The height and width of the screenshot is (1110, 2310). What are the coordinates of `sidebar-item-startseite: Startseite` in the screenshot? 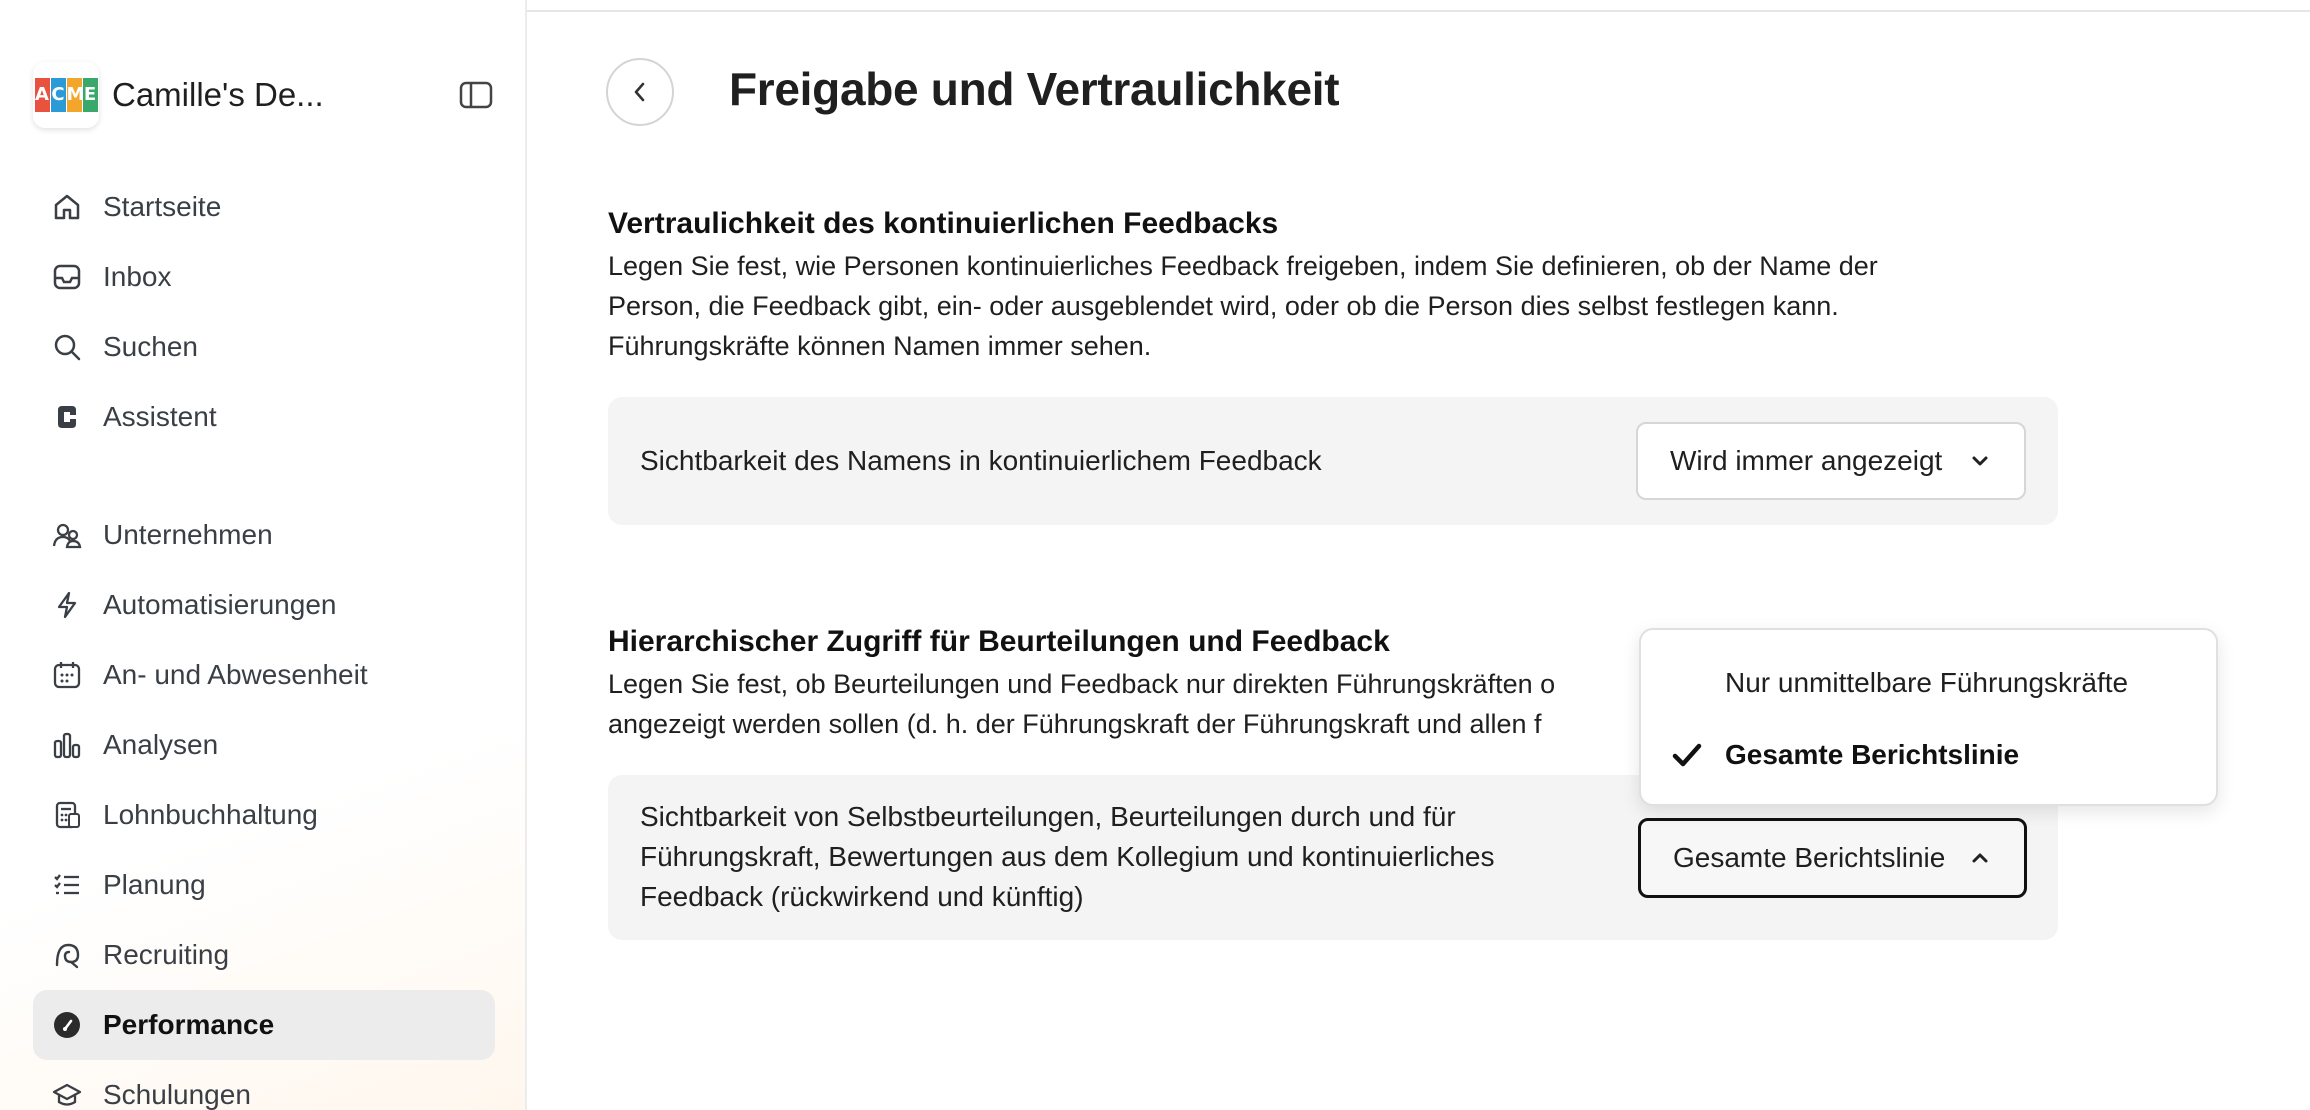 It's located at (264, 207).